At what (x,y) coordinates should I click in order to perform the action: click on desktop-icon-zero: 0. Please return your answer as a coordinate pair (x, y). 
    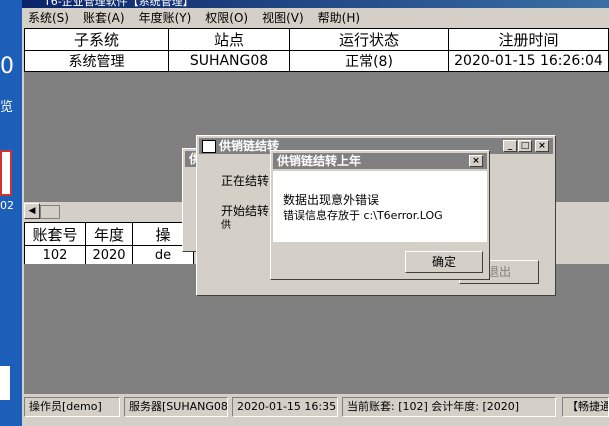
    Looking at the image, I should click on (8, 67).